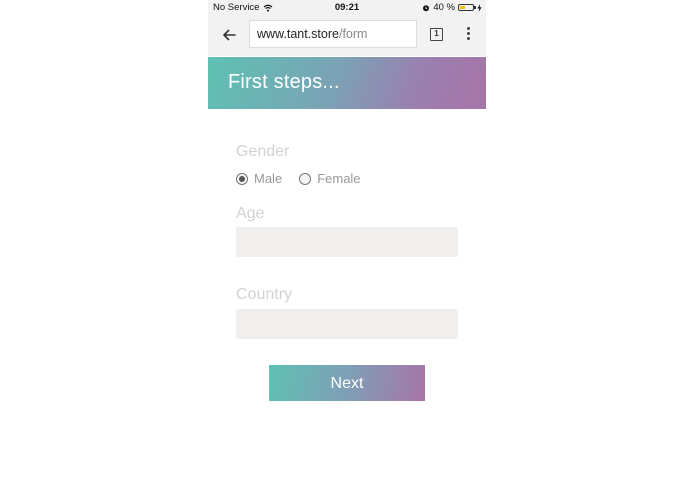 This screenshot has height=494, width=695. I want to click on age-label: Age, so click(250, 213).